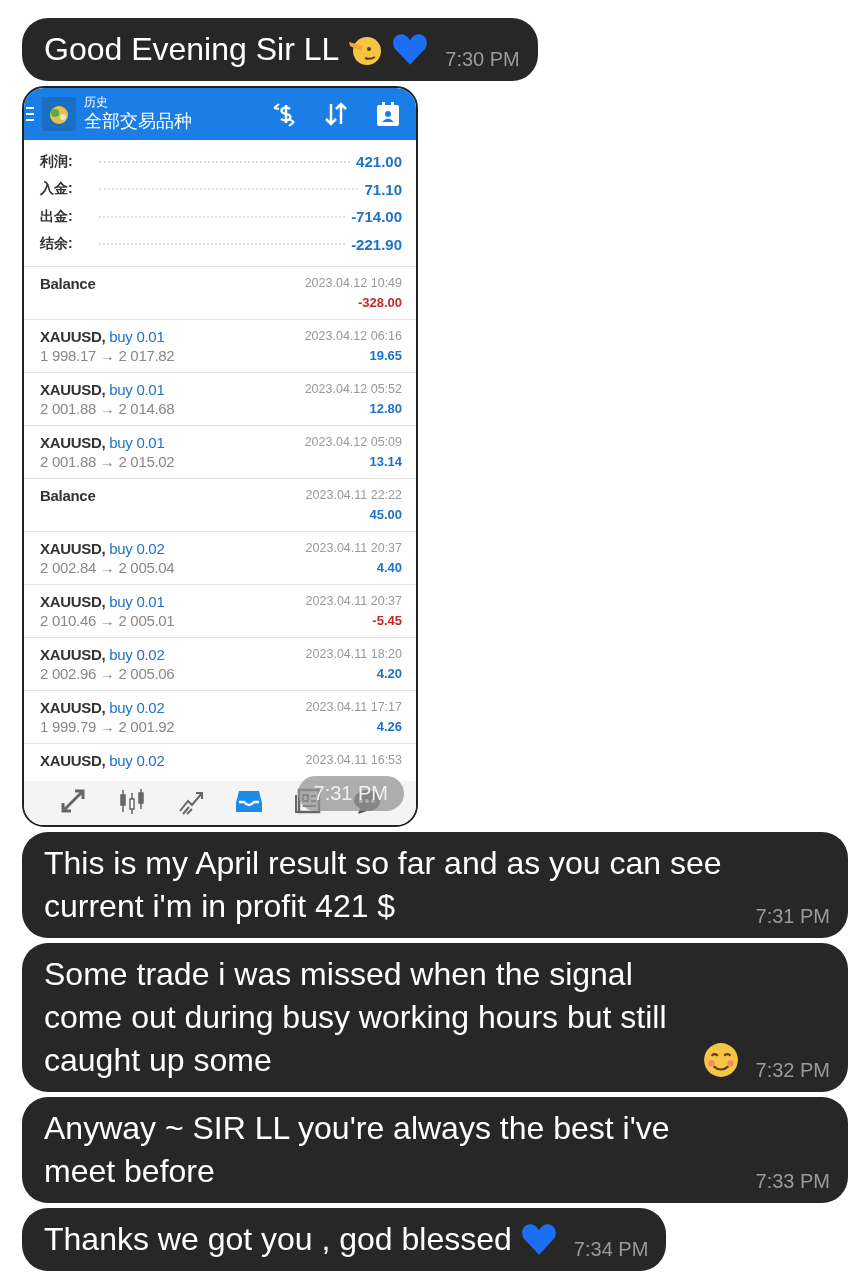  I want to click on message-time: 7:32 PM, so click(792, 1070).